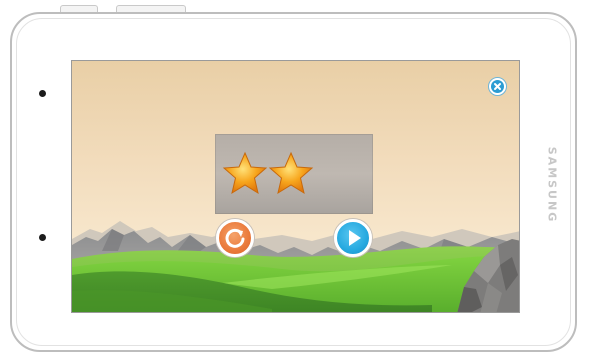 The image size is (589, 358). I want to click on close-icon, so click(497, 86).